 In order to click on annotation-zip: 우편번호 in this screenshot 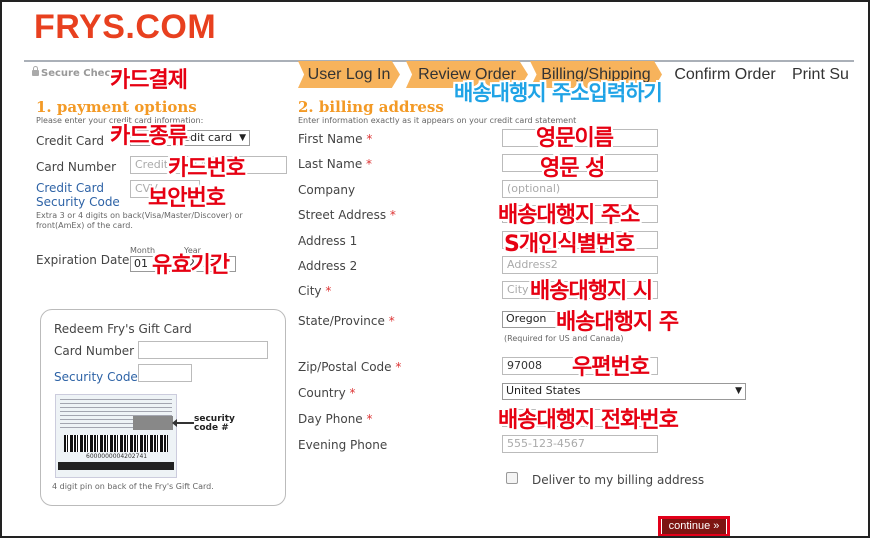, I will do `click(611, 367)`.